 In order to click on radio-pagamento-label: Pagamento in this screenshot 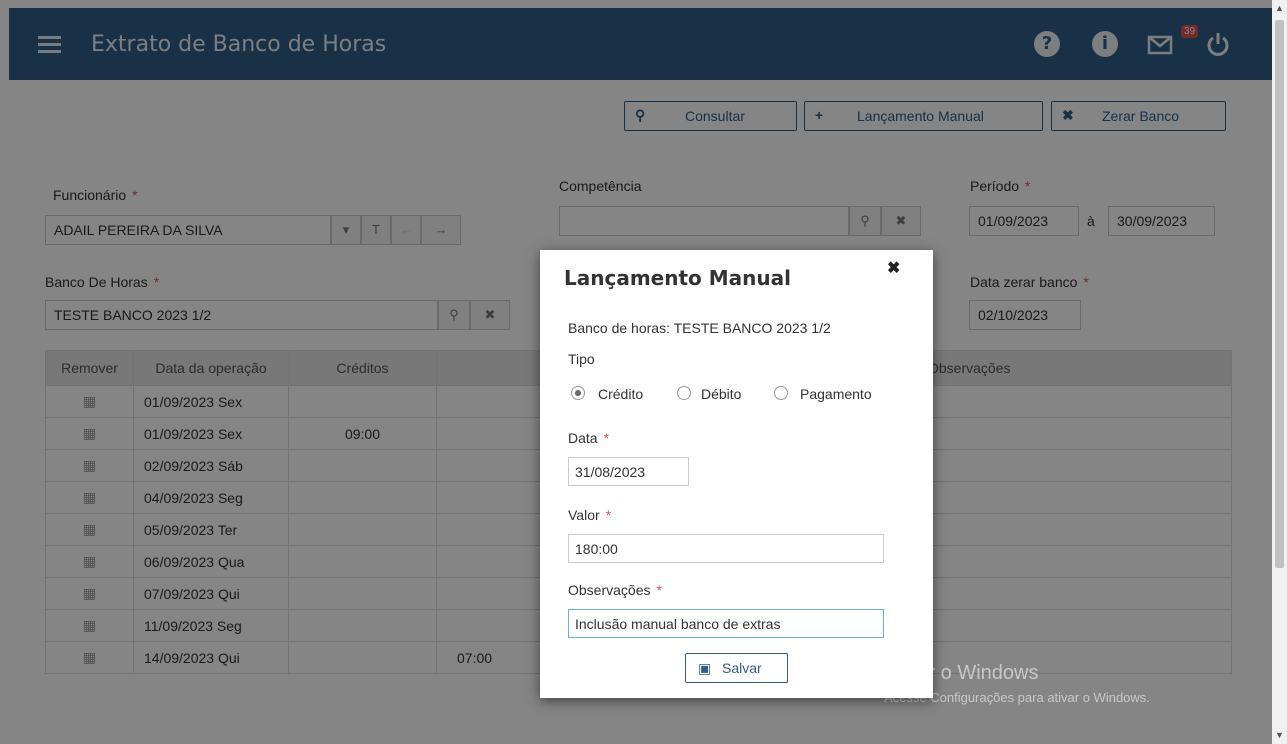, I will do `click(836, 394)`.